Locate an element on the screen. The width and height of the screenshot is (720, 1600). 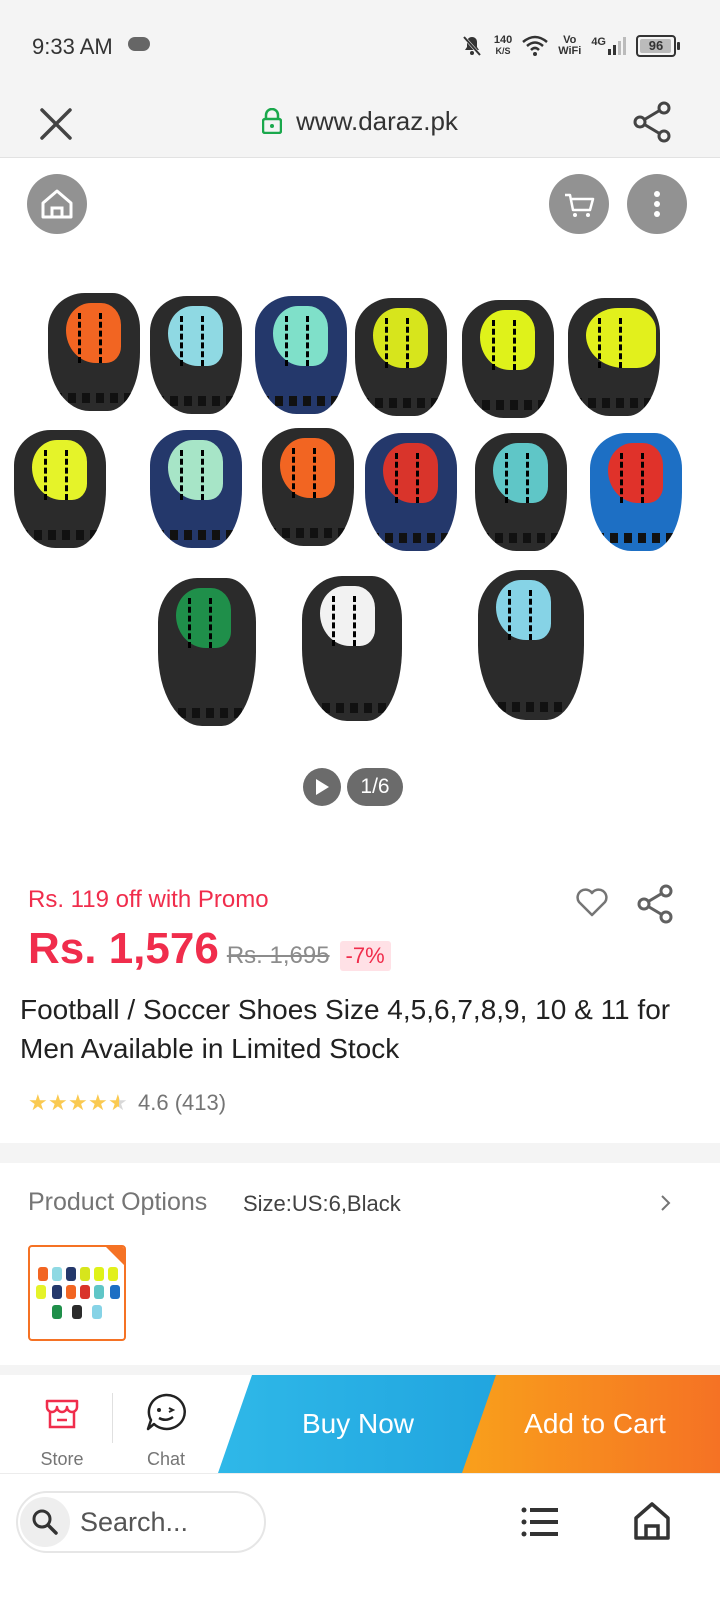
action-bar: Store Chat Buy Now Add to Cart is located at coordinates (360, 1424).